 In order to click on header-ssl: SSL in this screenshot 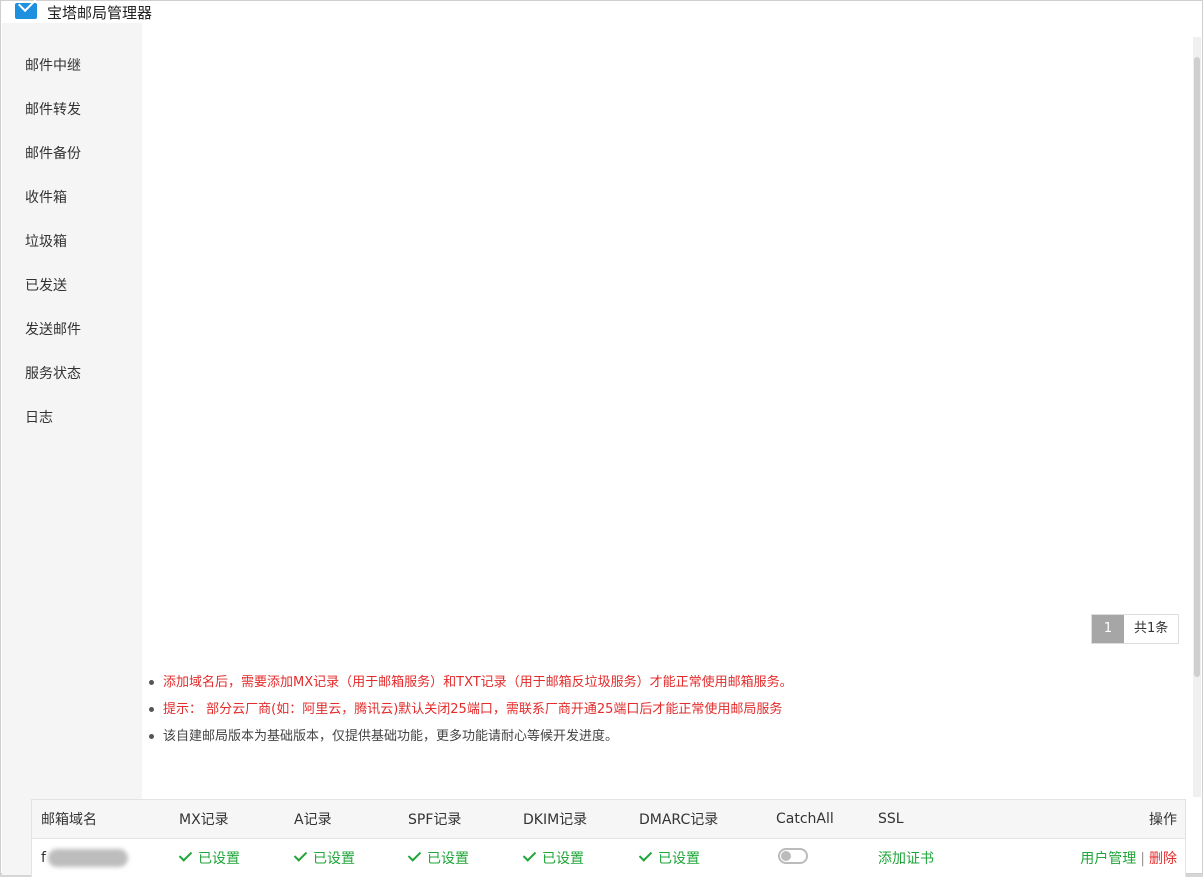, I will do `click(891, 819)`.